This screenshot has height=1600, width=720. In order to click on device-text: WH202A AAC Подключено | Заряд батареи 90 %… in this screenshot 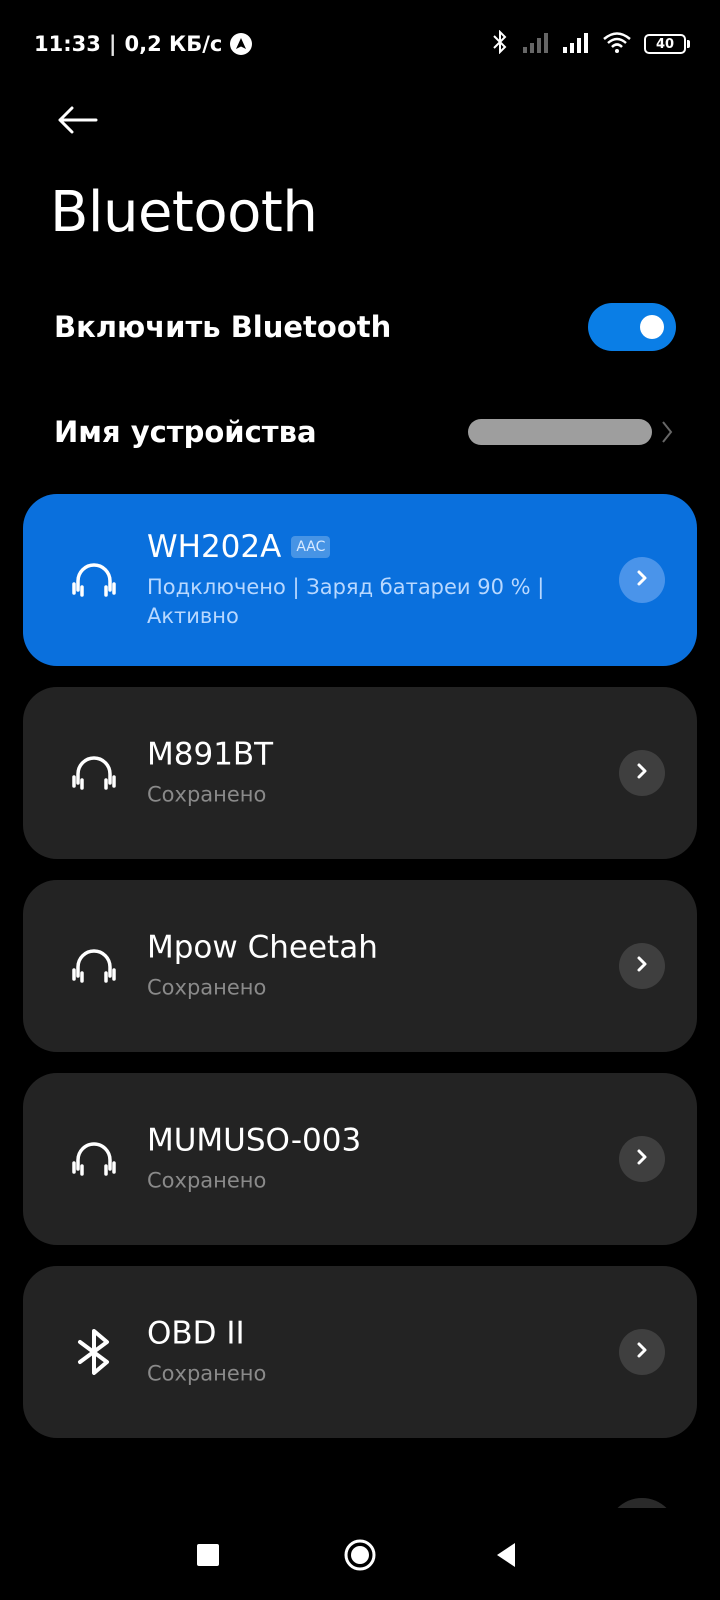, I will do `click(367, 580)`.